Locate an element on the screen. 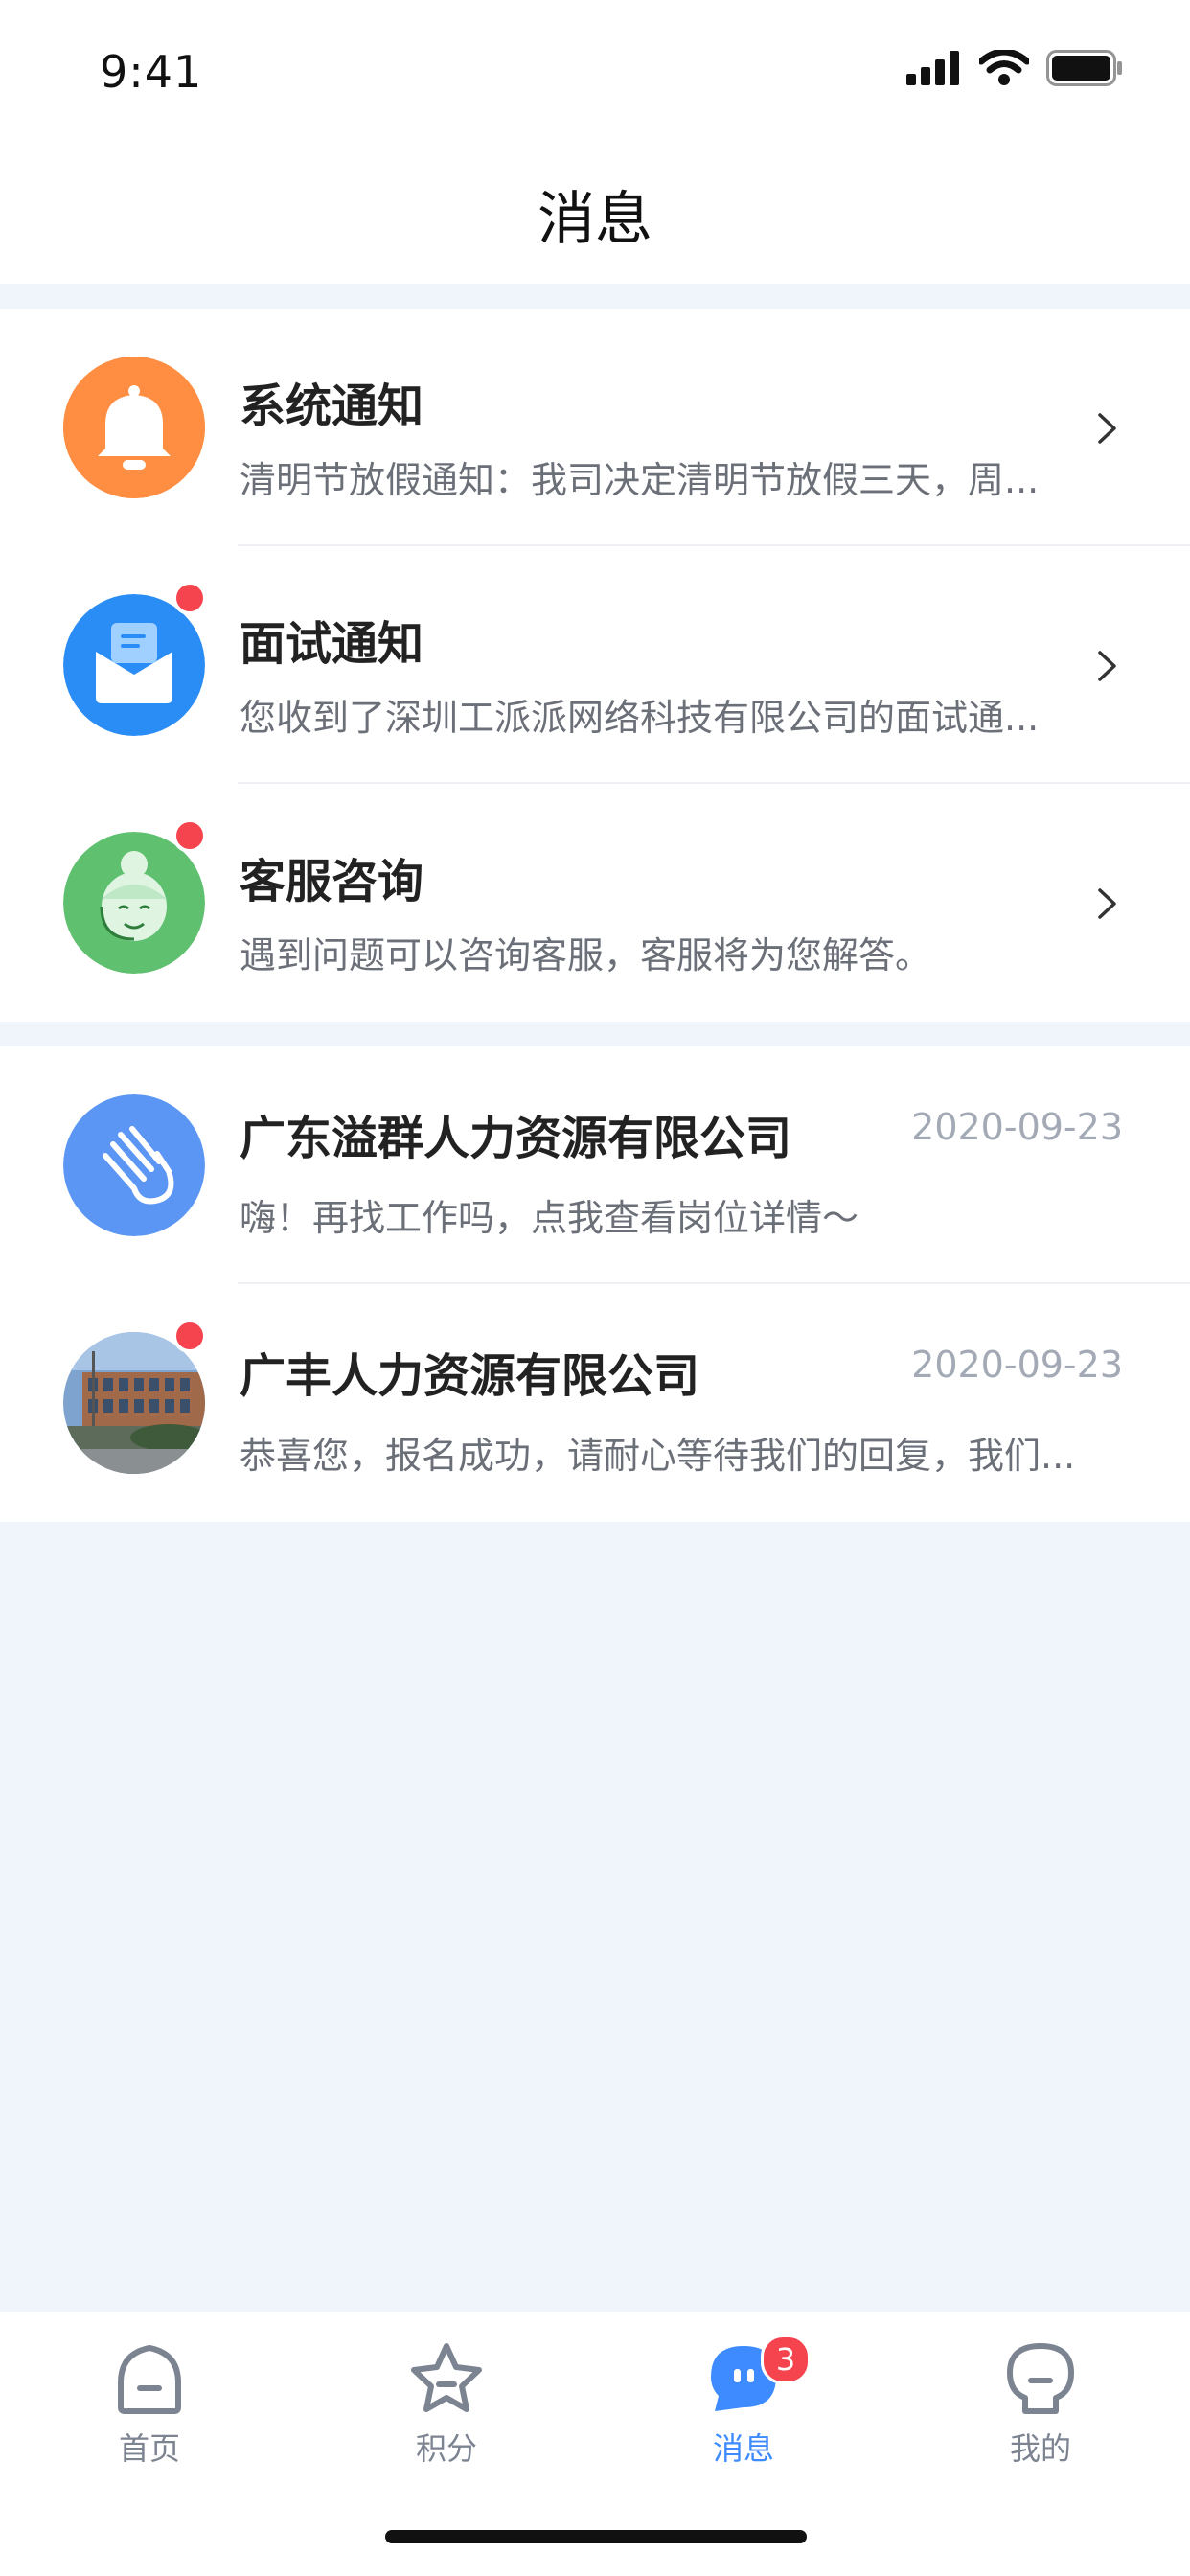 This screenshot has height=2576, width=1190. profile-icon is located at coordinates (1040, 2378).